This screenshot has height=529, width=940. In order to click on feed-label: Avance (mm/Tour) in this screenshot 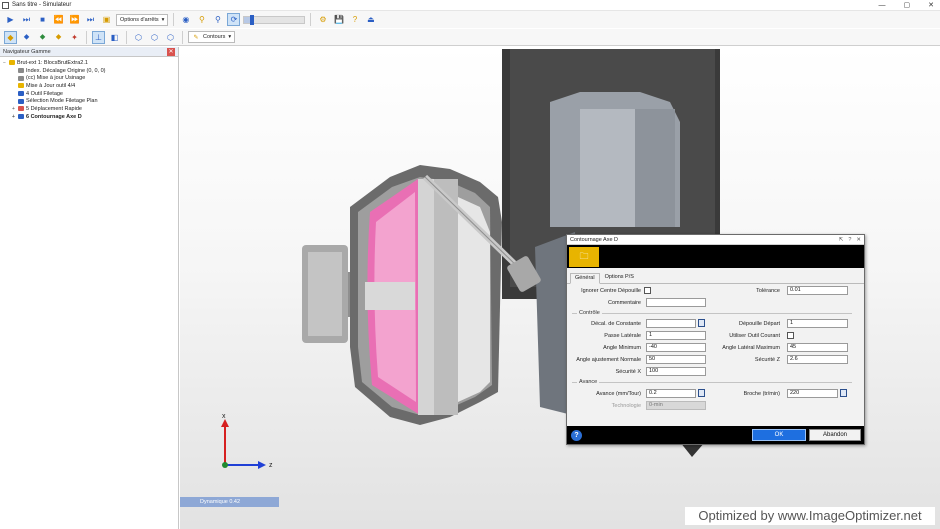, I will do `click(618, 394)`.